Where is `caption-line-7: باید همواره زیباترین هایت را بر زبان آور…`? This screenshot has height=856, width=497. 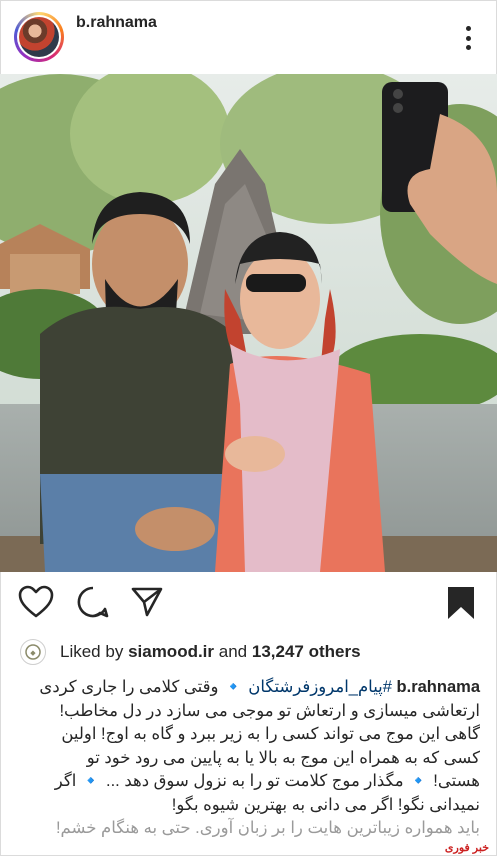 caption-line-7: باید همواره زیباترین هایت را بر زبان آور… is located at coordinates (267, 828).